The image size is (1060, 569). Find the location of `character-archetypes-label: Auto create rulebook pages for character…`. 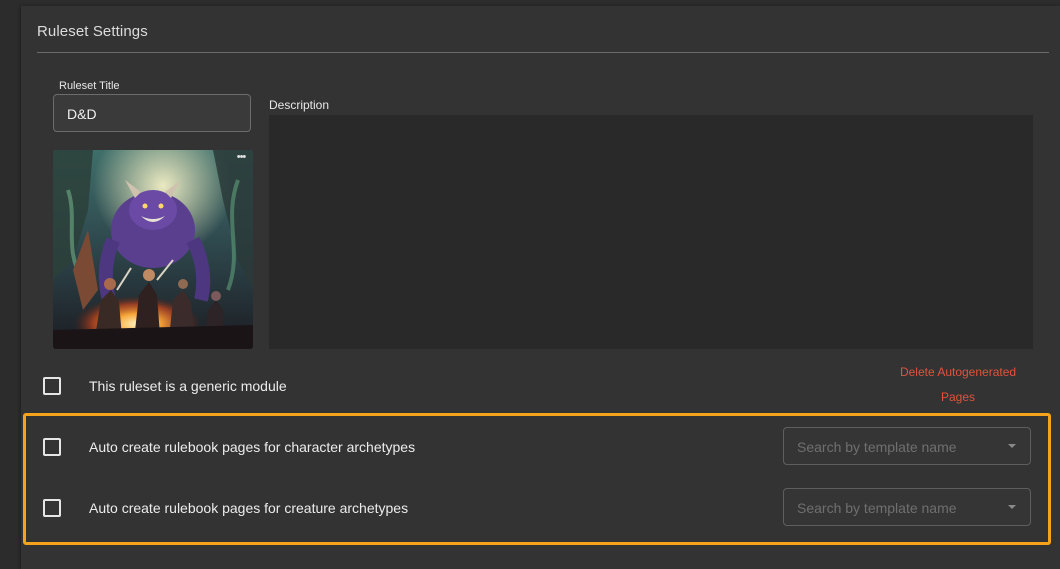

character-archetypes-label: Auto create rulebook pages for character… is located at coordinates (252, 447).